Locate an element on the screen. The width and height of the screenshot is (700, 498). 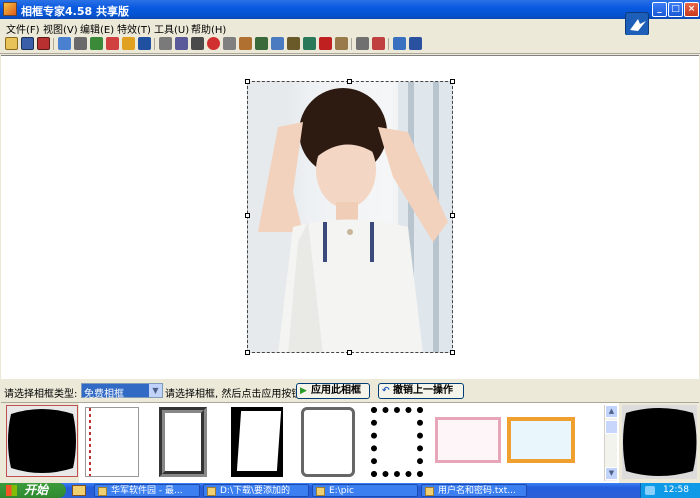
frame-thumbnails is located at coordinates (349, 443).